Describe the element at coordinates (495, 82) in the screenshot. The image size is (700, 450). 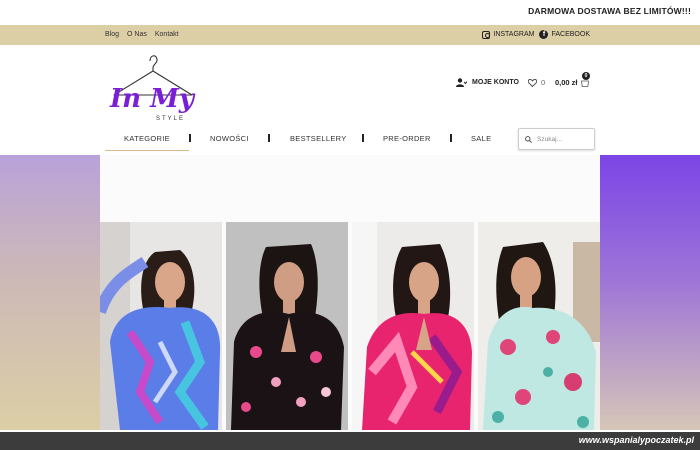
I see `account-label: MOJE KONTO` at that location.